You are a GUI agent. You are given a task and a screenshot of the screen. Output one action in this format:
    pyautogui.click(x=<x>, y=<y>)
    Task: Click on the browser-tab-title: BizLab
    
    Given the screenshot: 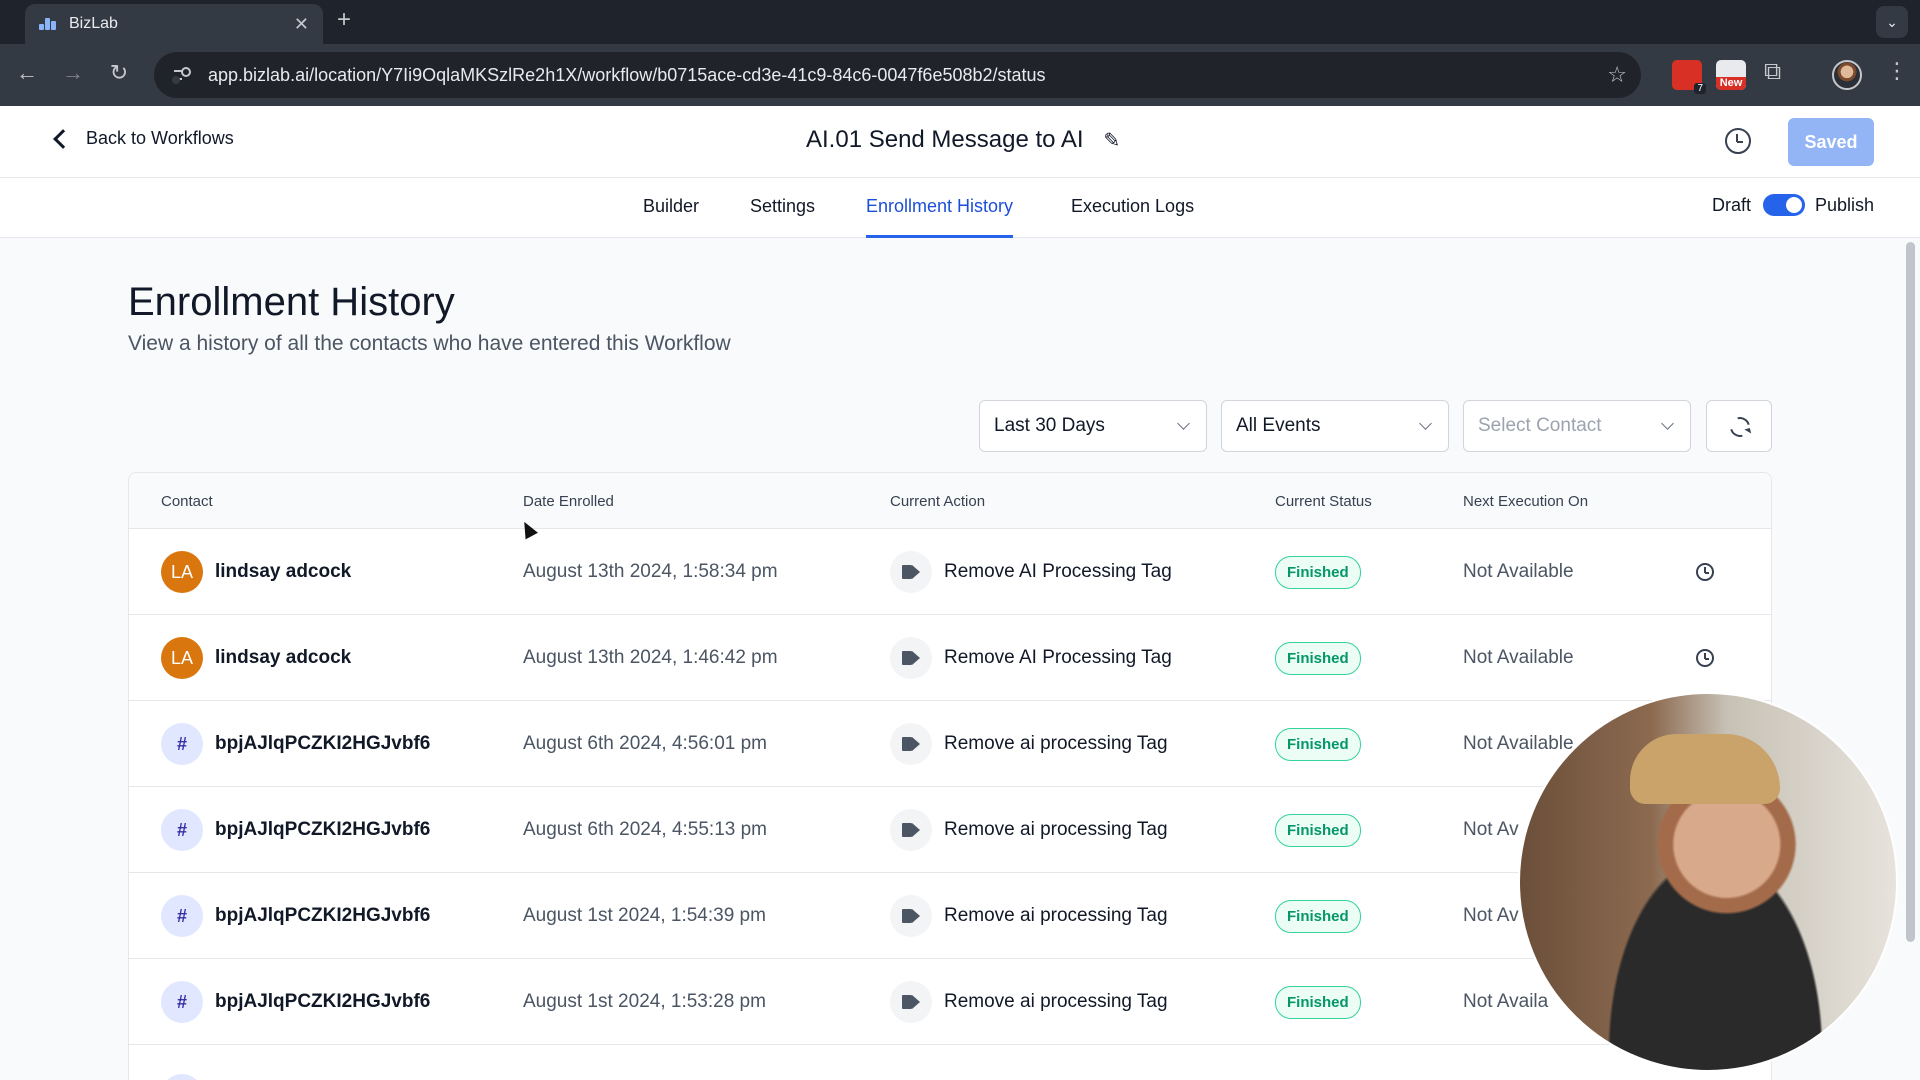 What is the action you would take?
    pyautogui.click(x=93, y=23)
    